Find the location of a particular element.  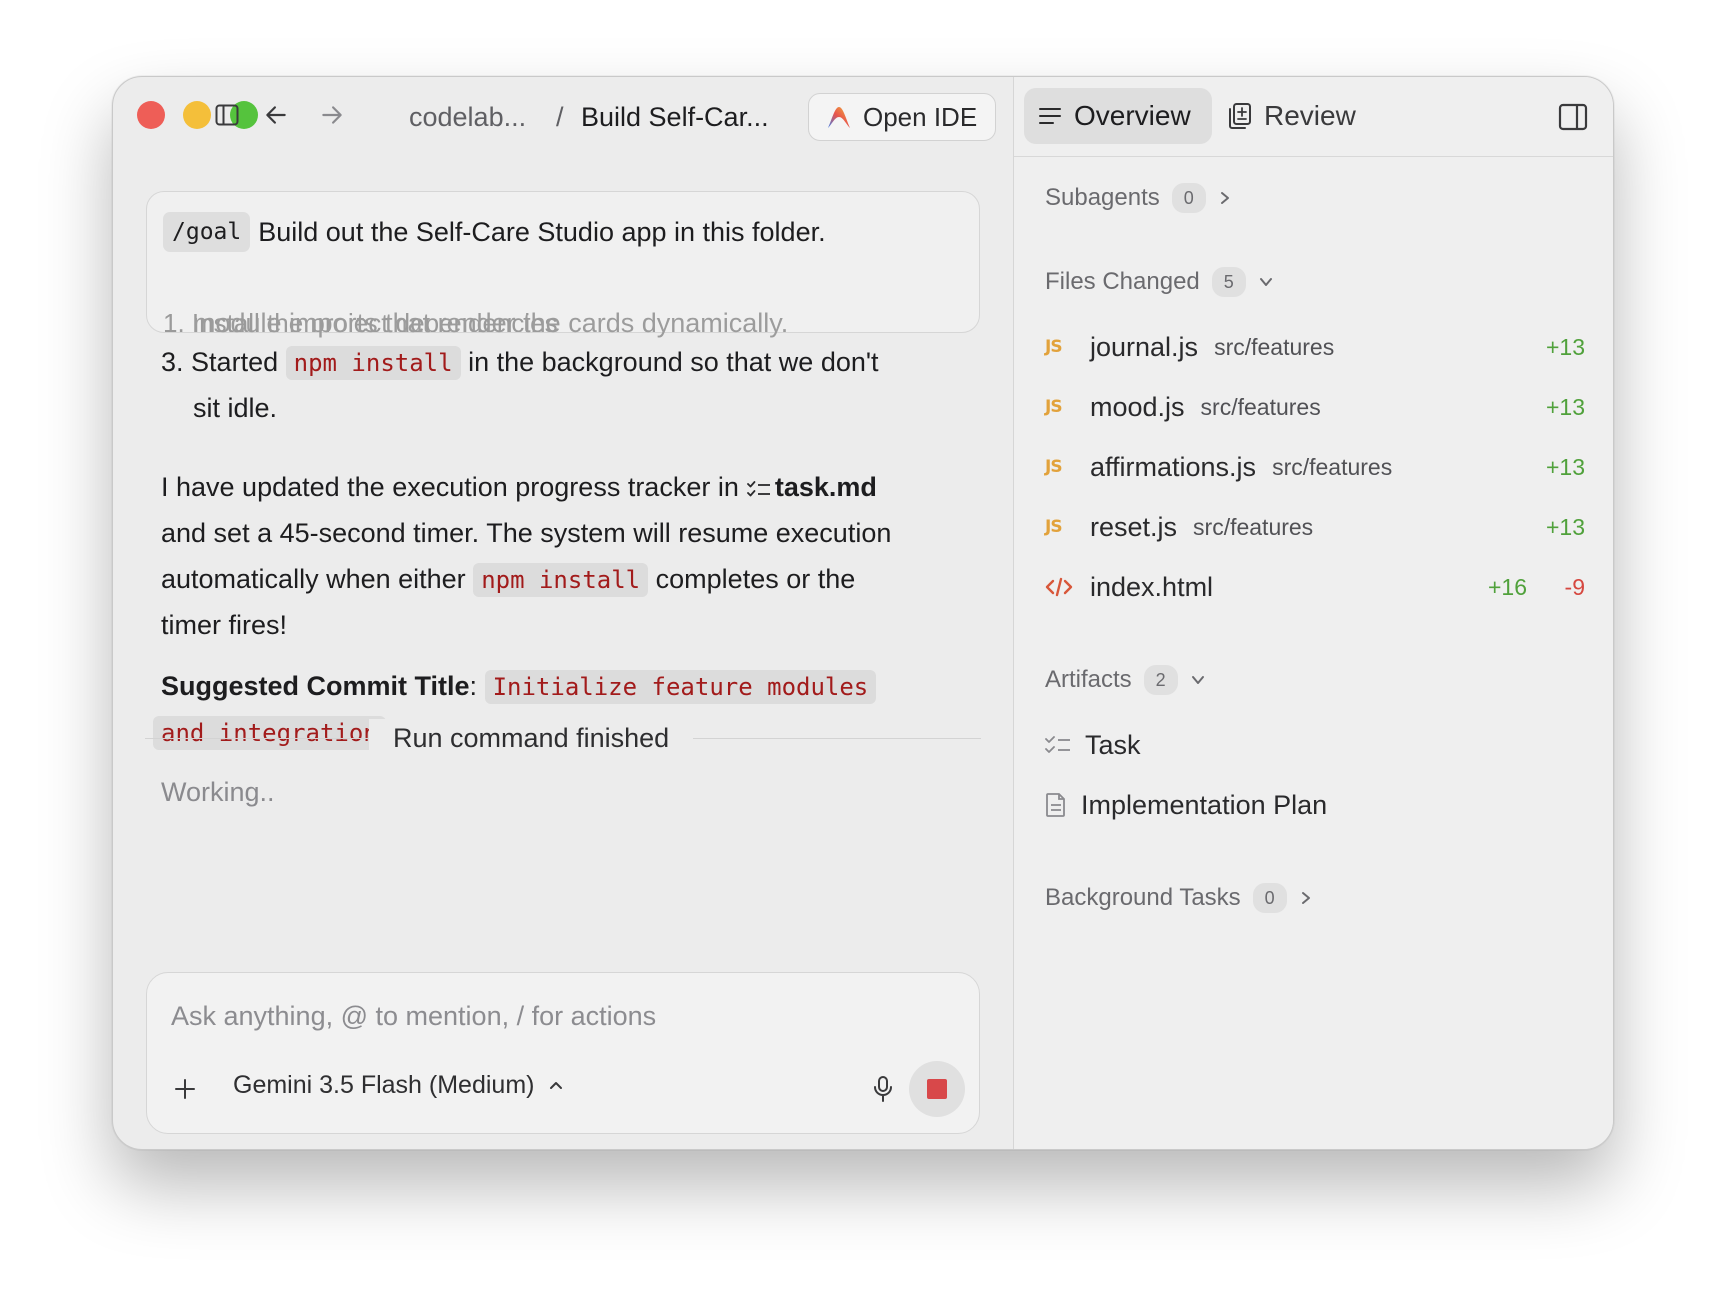

close-window-button is located at coordinates (151, 115).